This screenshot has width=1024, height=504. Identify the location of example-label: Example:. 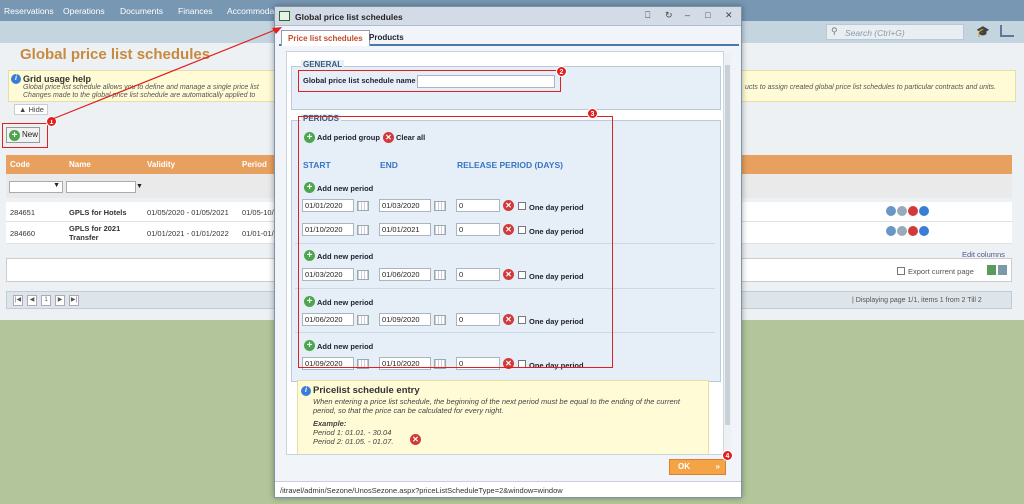
(330, 423).